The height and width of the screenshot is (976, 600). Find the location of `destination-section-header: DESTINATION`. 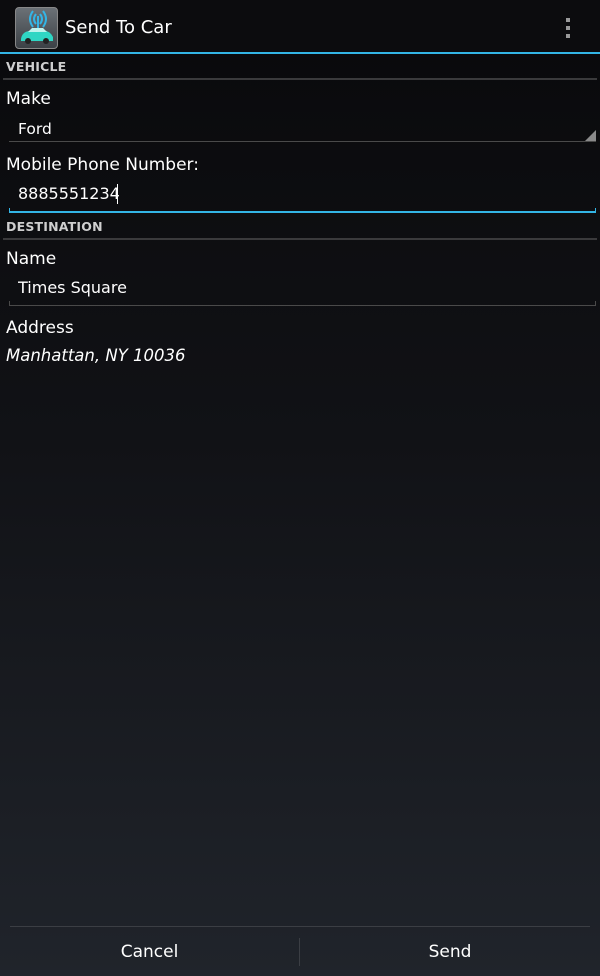

destination-section-header: DESTINATION is located at coordinates (54, 226).